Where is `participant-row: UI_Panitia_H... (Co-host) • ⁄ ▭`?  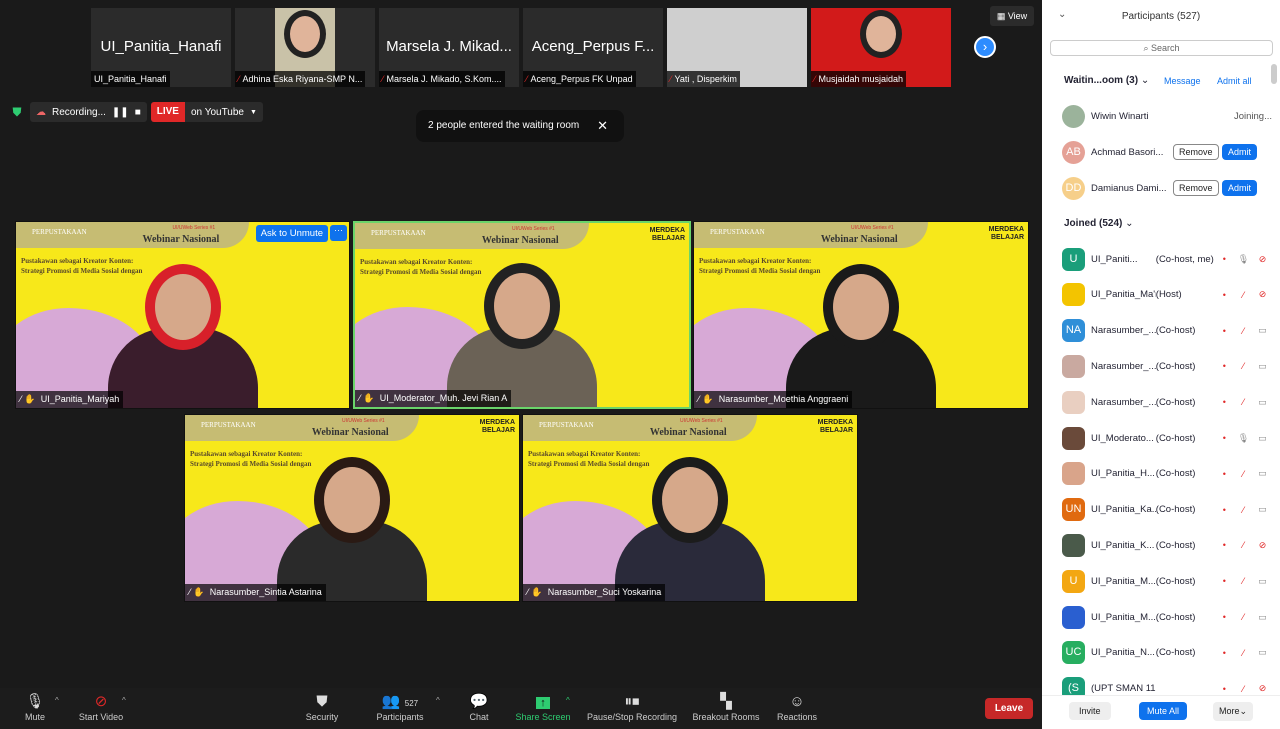 participant-row: UI_Panitia_H... (Co-host) • ⁄ ▭ is located at coordinates (1167, 474).